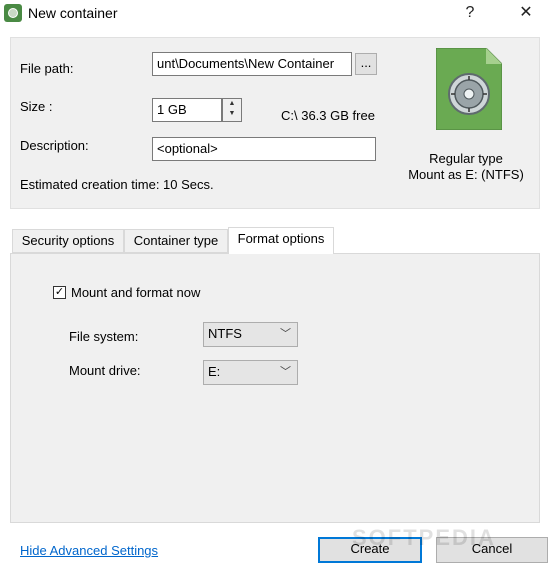 This screenshot has width=552, height=570. I want to click on description-label: Description:, so click(54, 145).